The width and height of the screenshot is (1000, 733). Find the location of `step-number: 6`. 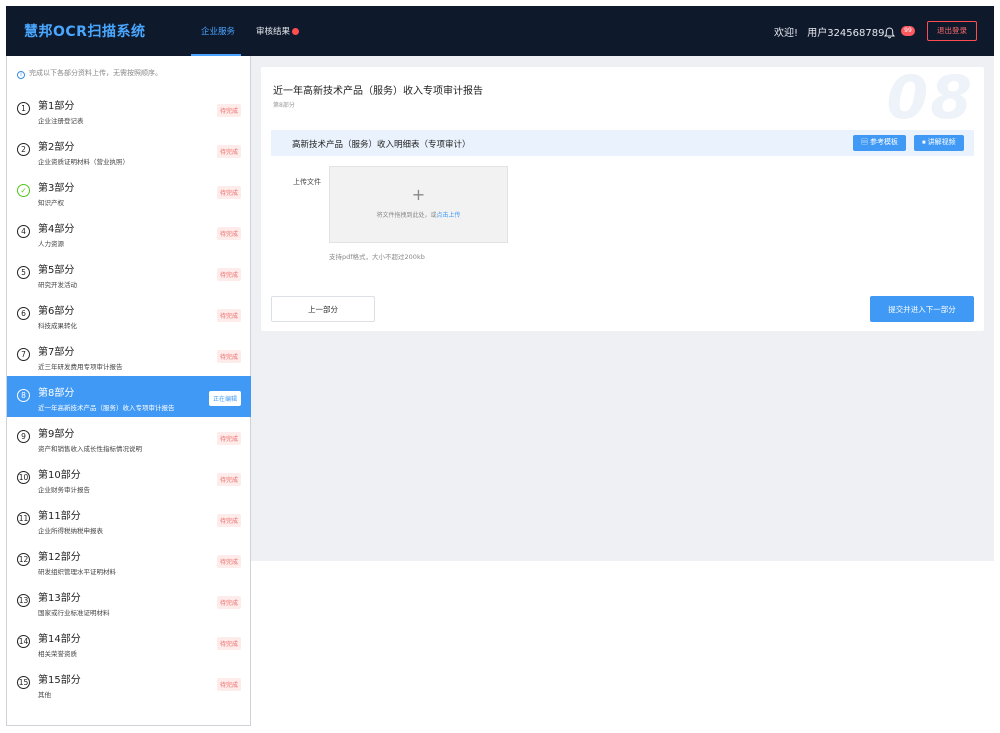

step-number: 6 is located at coordinates (23, 313).